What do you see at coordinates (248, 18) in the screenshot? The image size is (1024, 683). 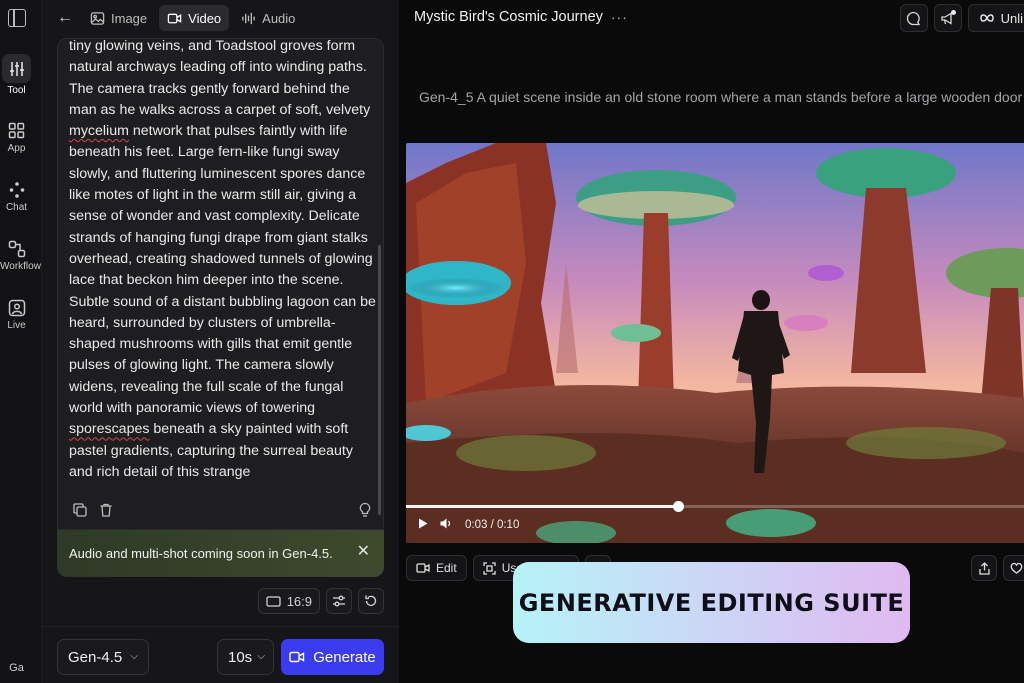 I see `waveform-icon` at bounding box center [248, 18].